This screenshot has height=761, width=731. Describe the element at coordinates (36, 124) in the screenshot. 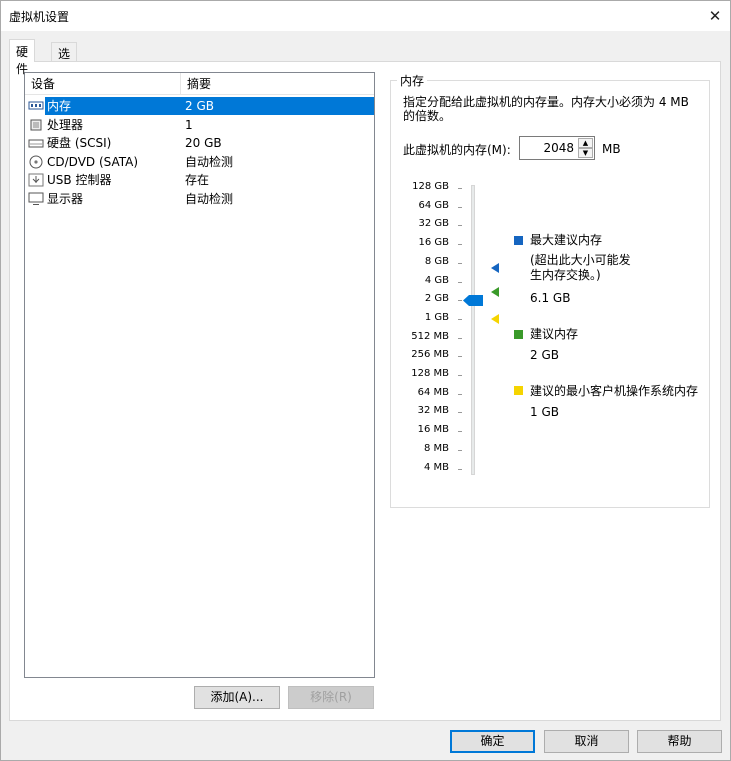

I see `processor-icon` at that location.